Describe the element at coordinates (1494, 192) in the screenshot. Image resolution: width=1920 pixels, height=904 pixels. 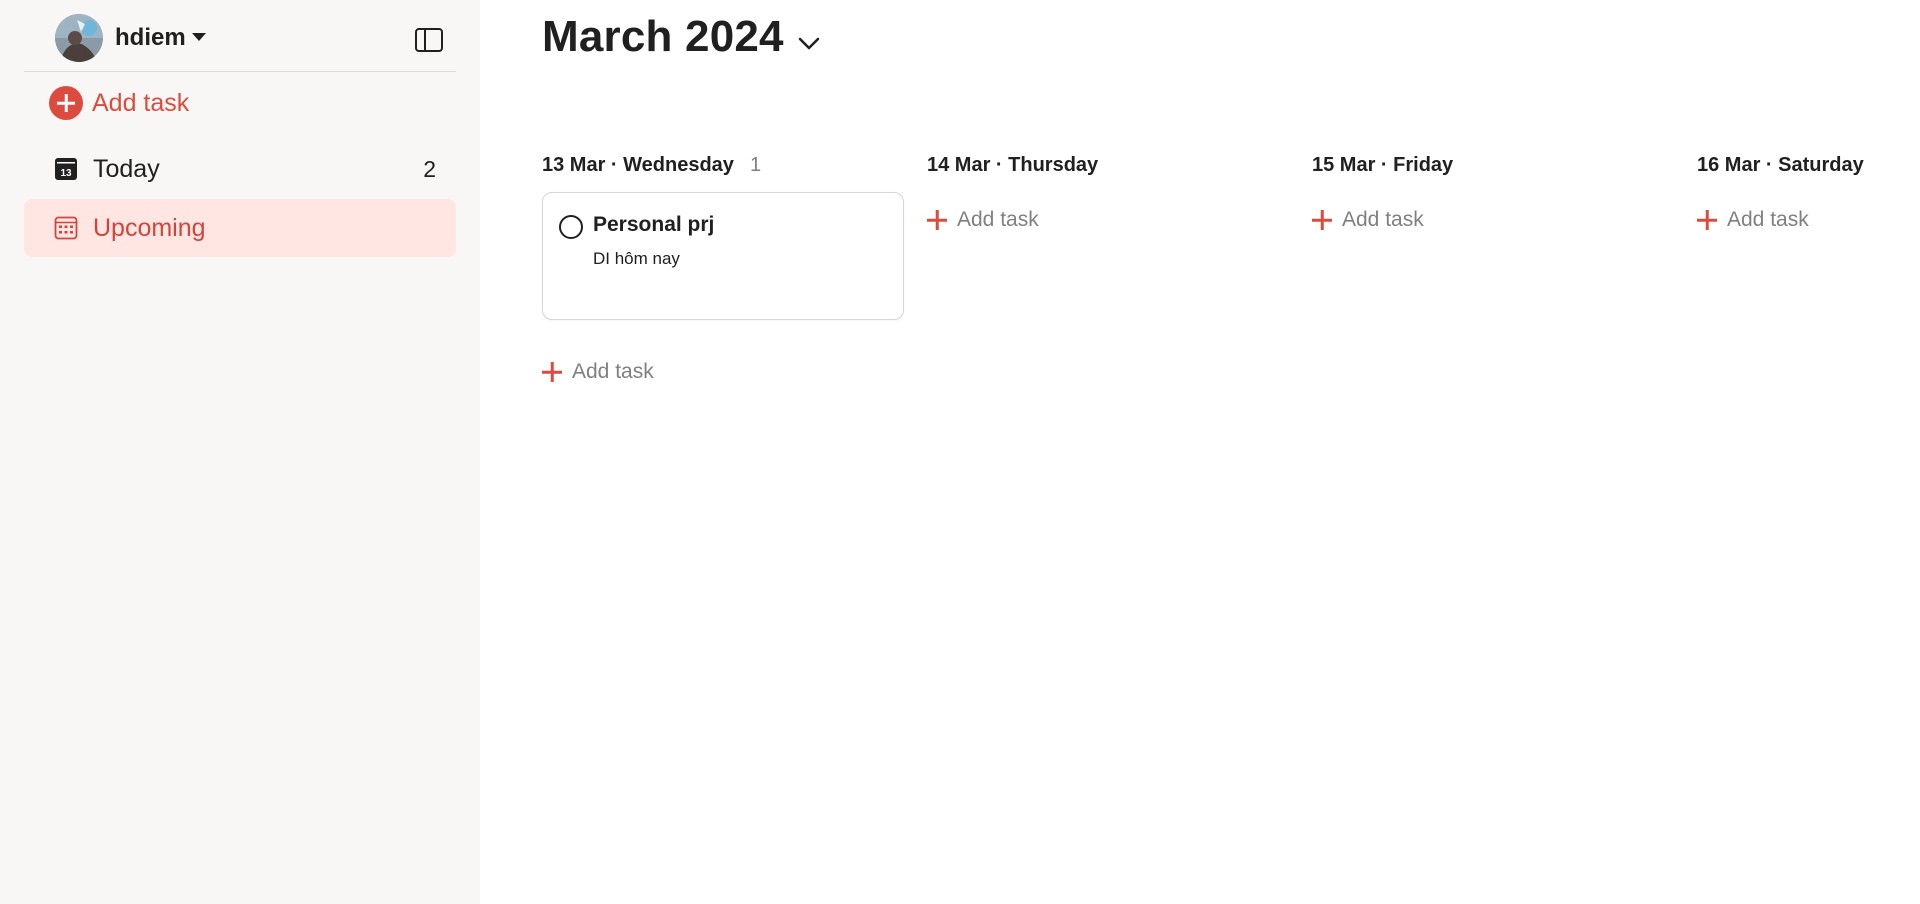
I see `day-column: 15 Mar · Friday Add task` at that location.